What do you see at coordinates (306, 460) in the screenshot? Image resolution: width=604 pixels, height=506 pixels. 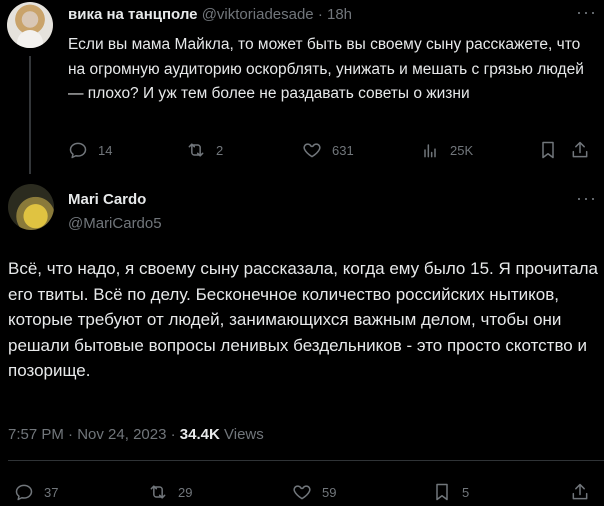 I see `divider` at bounding box center [306, 460].